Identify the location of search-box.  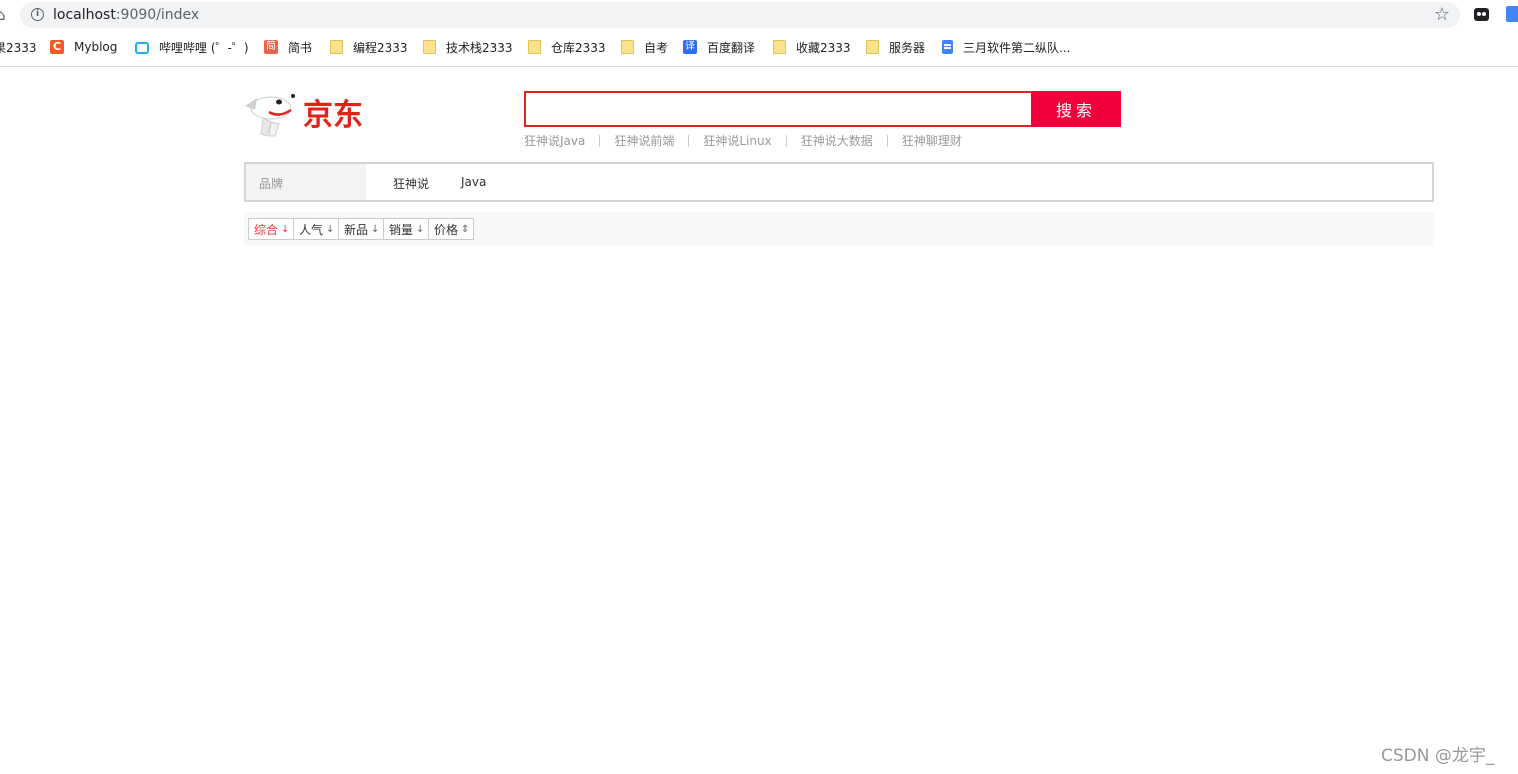
(777, 109).